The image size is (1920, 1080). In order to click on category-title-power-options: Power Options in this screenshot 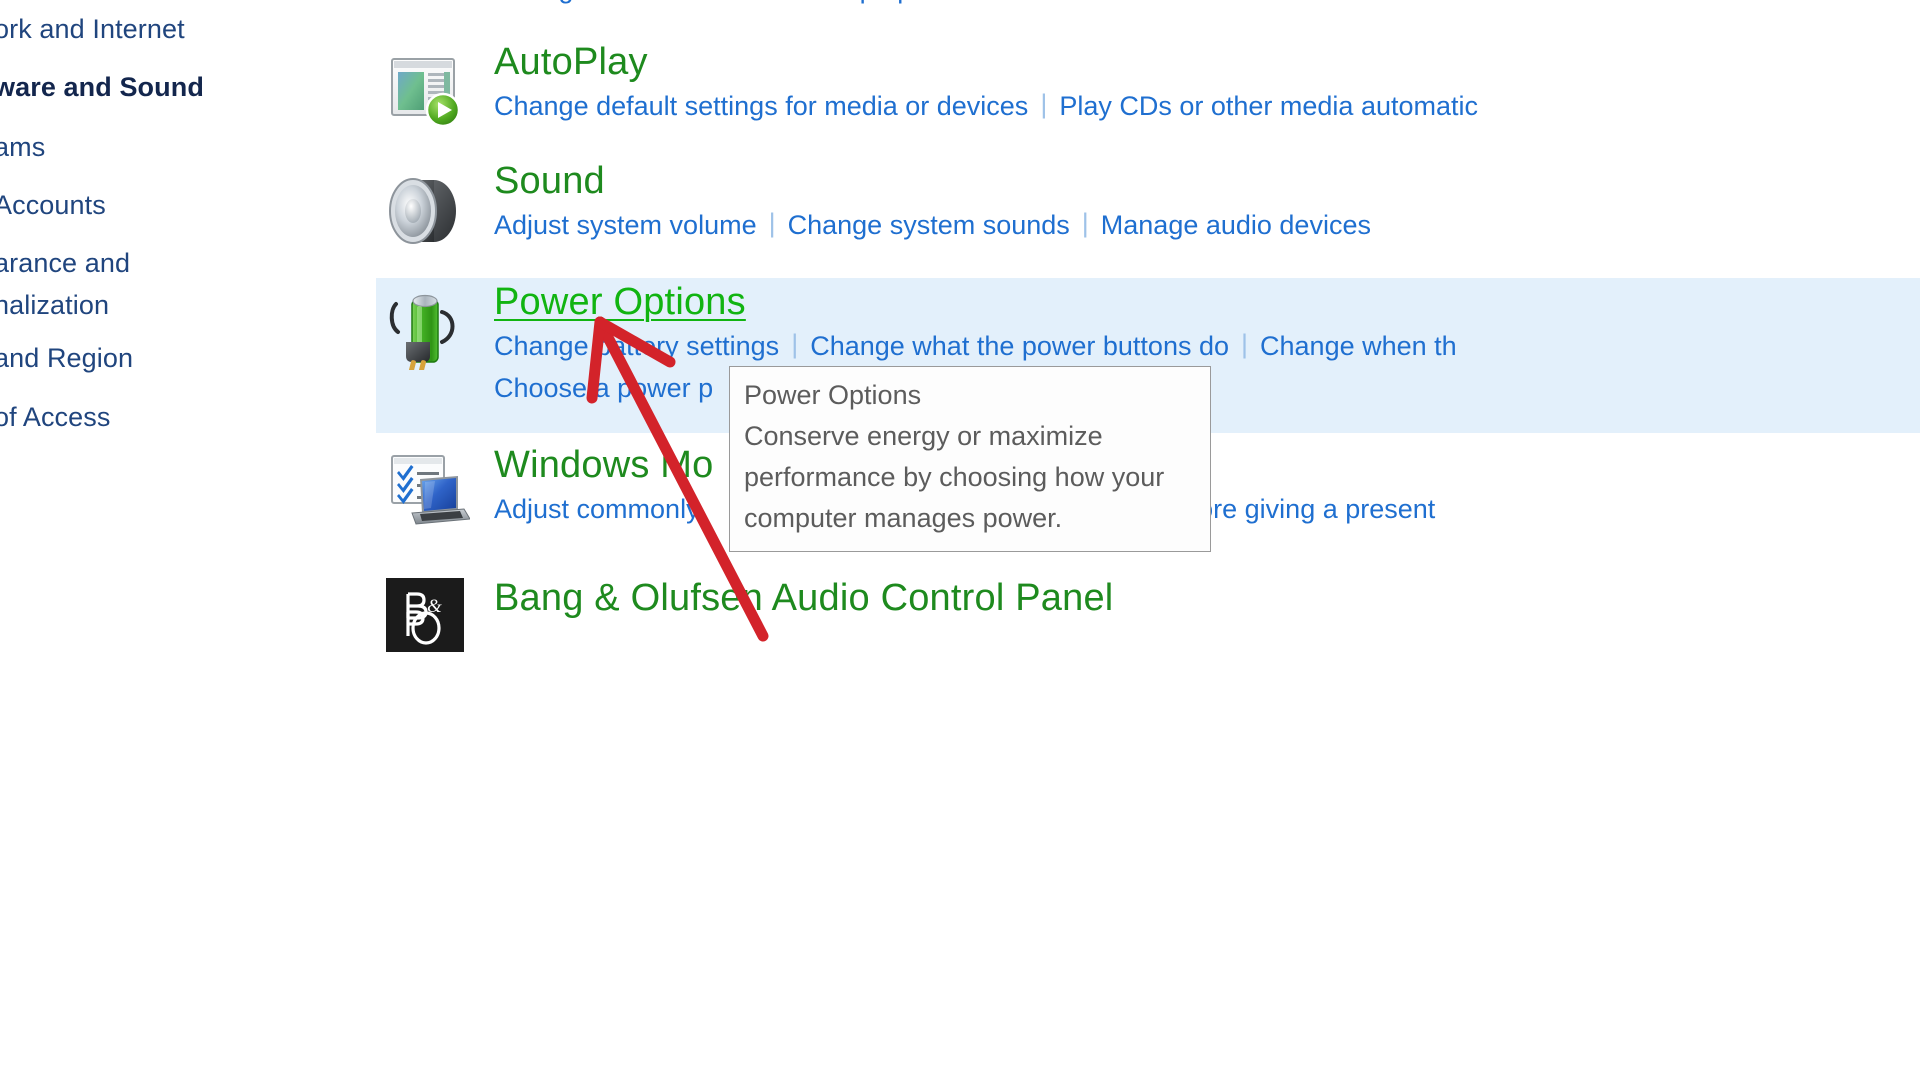, I will do `click(1207, 302)`.